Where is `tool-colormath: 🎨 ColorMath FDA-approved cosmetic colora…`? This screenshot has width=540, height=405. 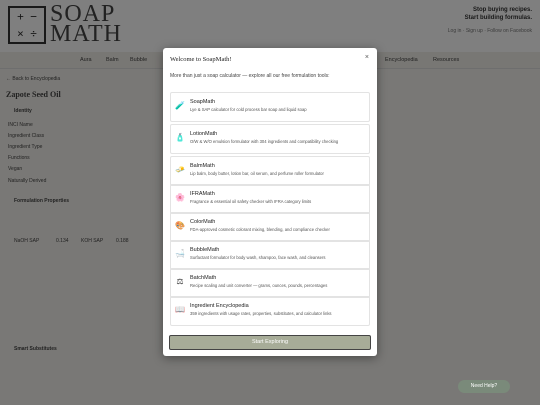 tool-colormath: 🎨 ColorMath FDA-approved cosmetic colora… is located at coordinates (270, 227).